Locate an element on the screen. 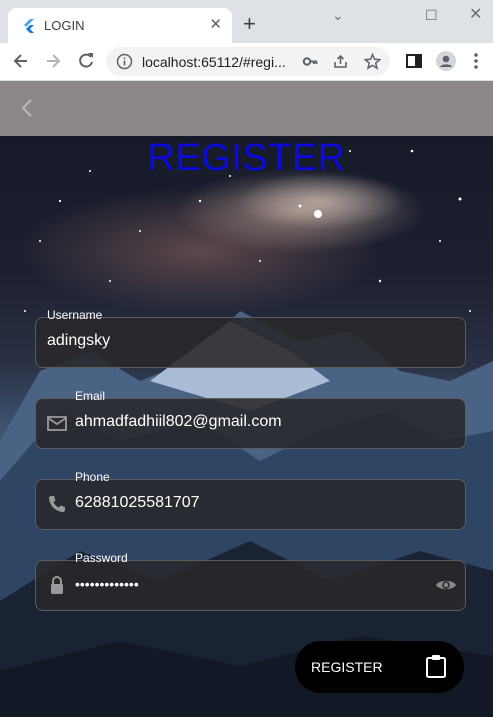  username-label: Username is located at coordinates (75, 315).